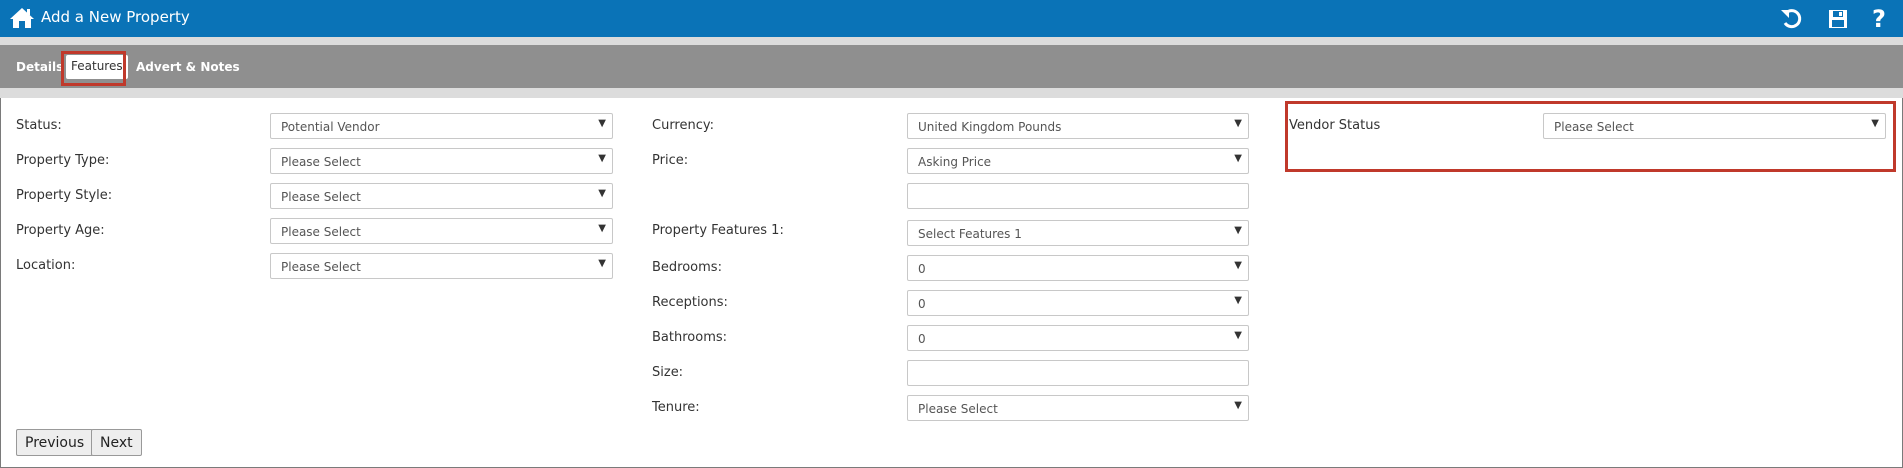 The image size is (1903, 468). I want to click on tenure-value: Please Select, so click(958, 409).